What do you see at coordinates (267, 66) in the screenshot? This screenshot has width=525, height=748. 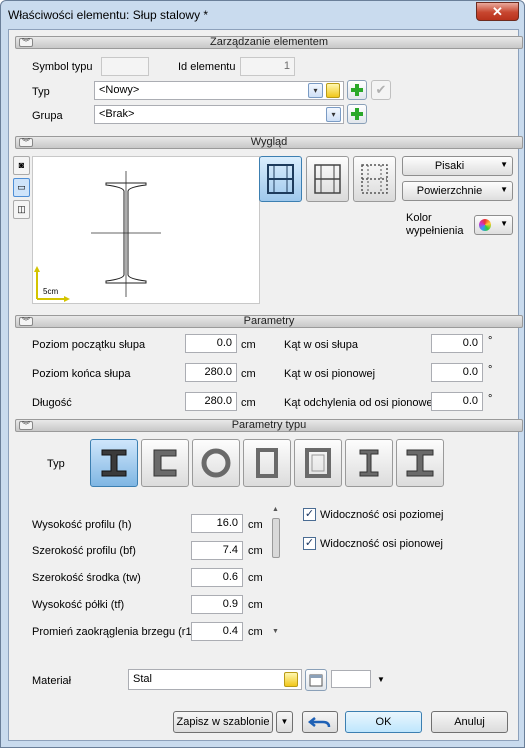 I see `element-id-field: 1` at bounding box center [267, 66].